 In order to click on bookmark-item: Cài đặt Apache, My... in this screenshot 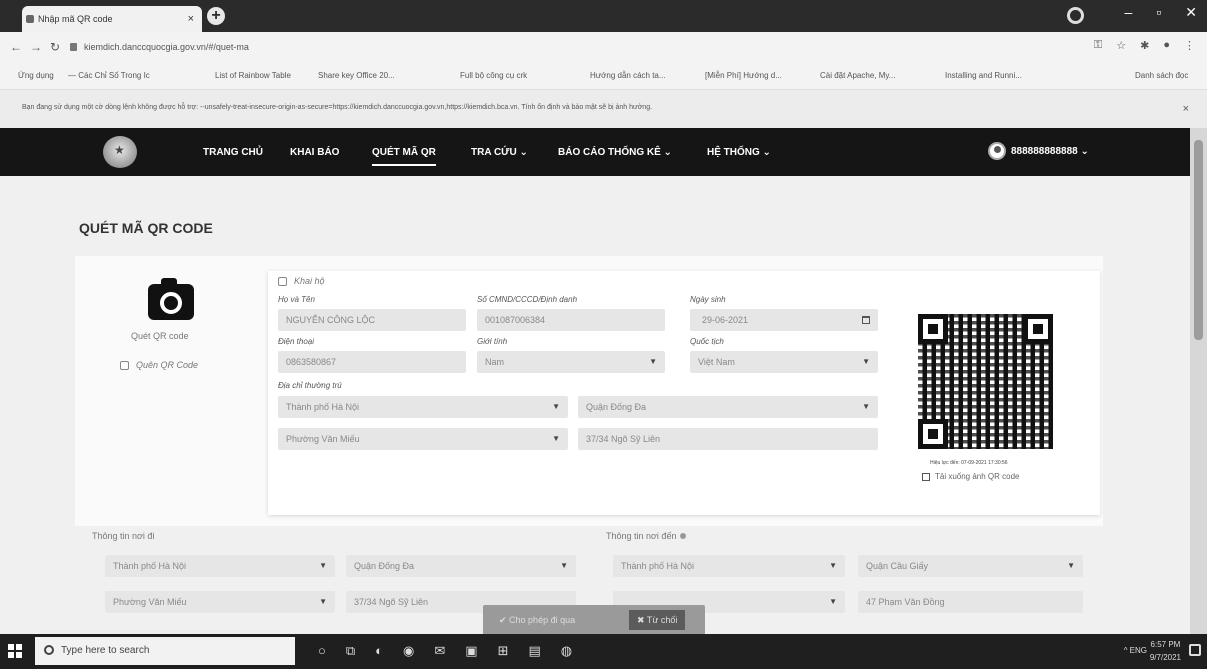, I will do `click(857, 75)`.